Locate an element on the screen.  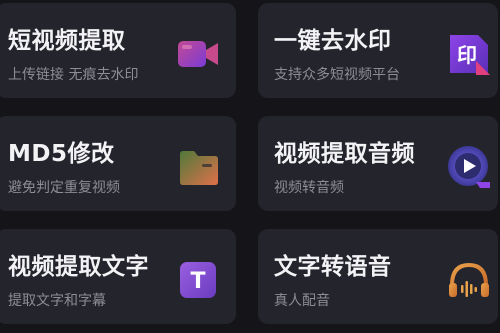
card-title: 视频提取音频 is located at coordinates (344, 154).